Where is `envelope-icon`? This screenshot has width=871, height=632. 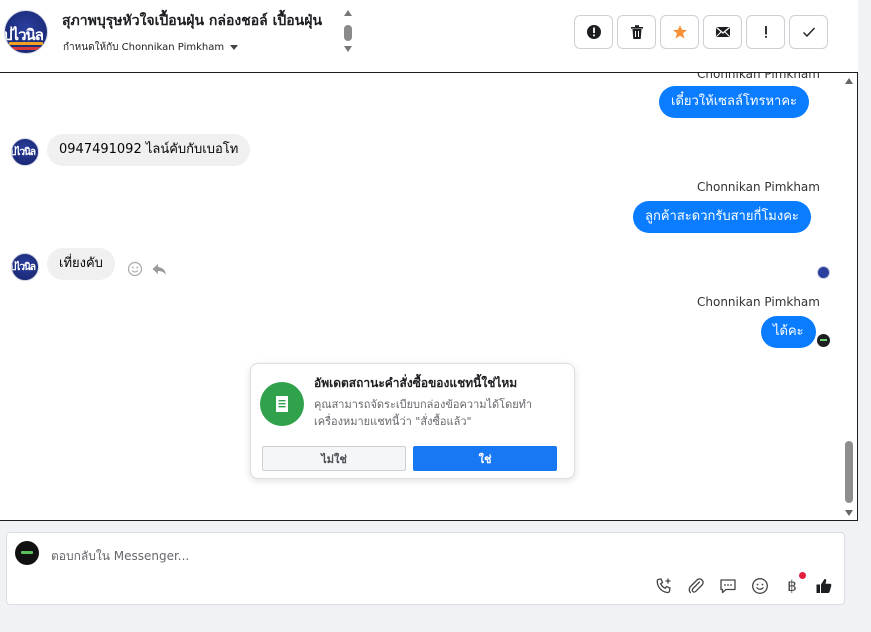
envelope-icon is located at coordinates (722, 32).